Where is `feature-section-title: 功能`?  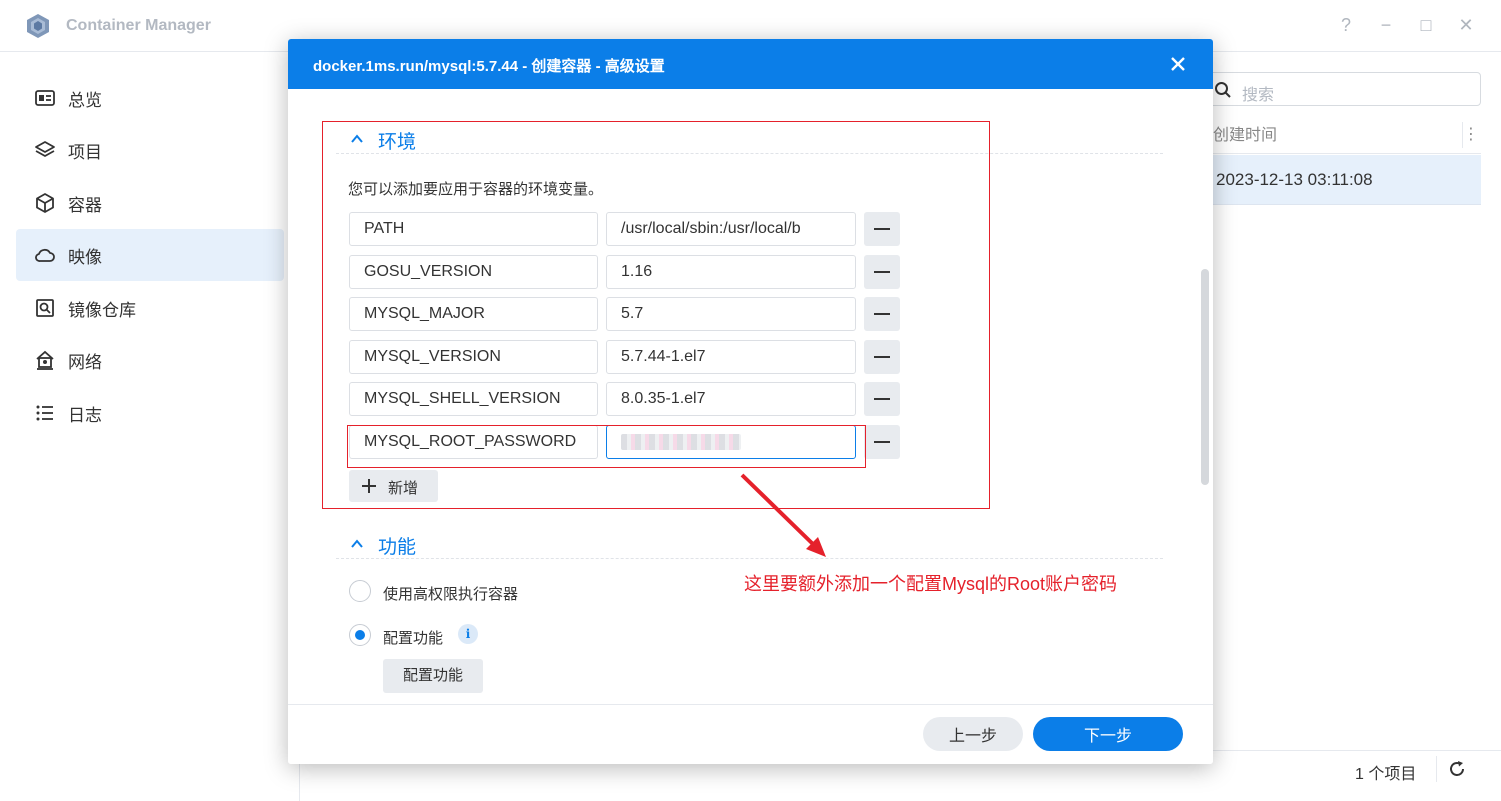 feature-section-title: 功能 is located at coordinates (397, 547).